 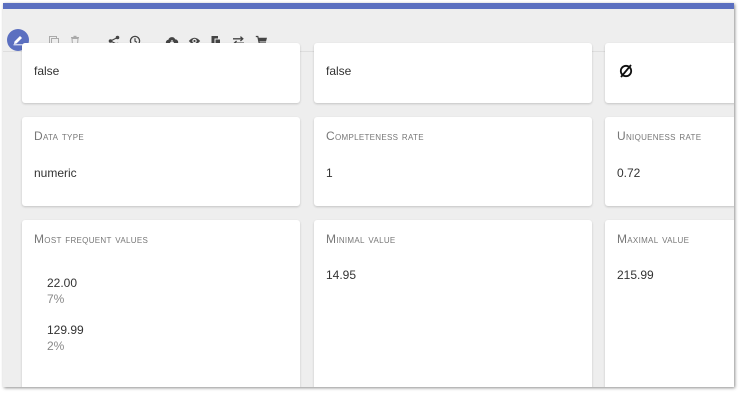 I want to click on maximal-value: 215.99, so click(x=635, y=275).